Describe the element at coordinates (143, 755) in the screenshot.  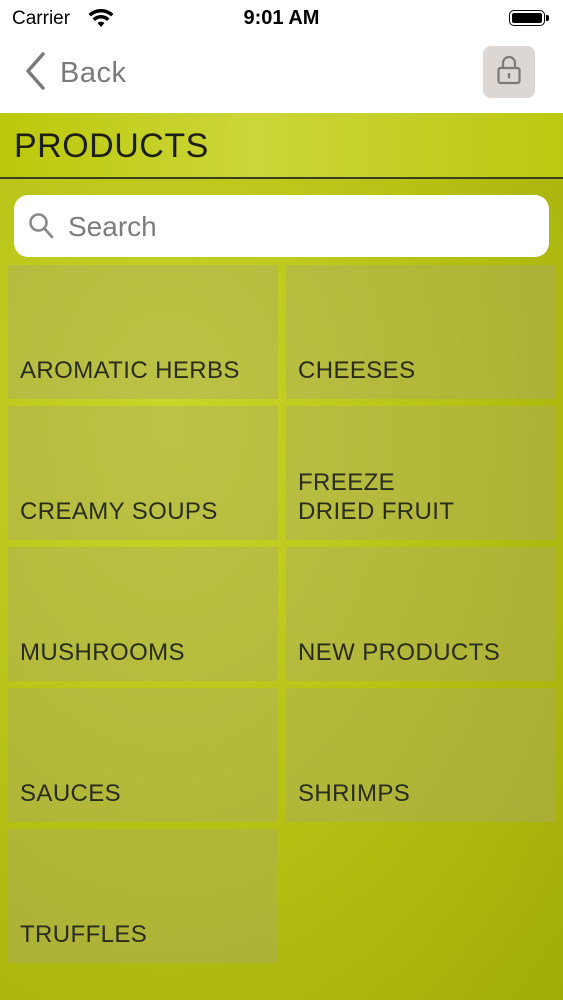
I see `category-tile-sauces: SAUCES` at that location.